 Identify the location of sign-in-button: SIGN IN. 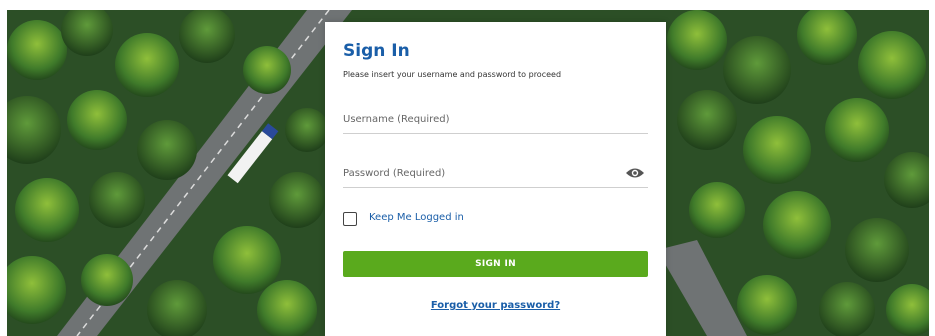
(495, 264).